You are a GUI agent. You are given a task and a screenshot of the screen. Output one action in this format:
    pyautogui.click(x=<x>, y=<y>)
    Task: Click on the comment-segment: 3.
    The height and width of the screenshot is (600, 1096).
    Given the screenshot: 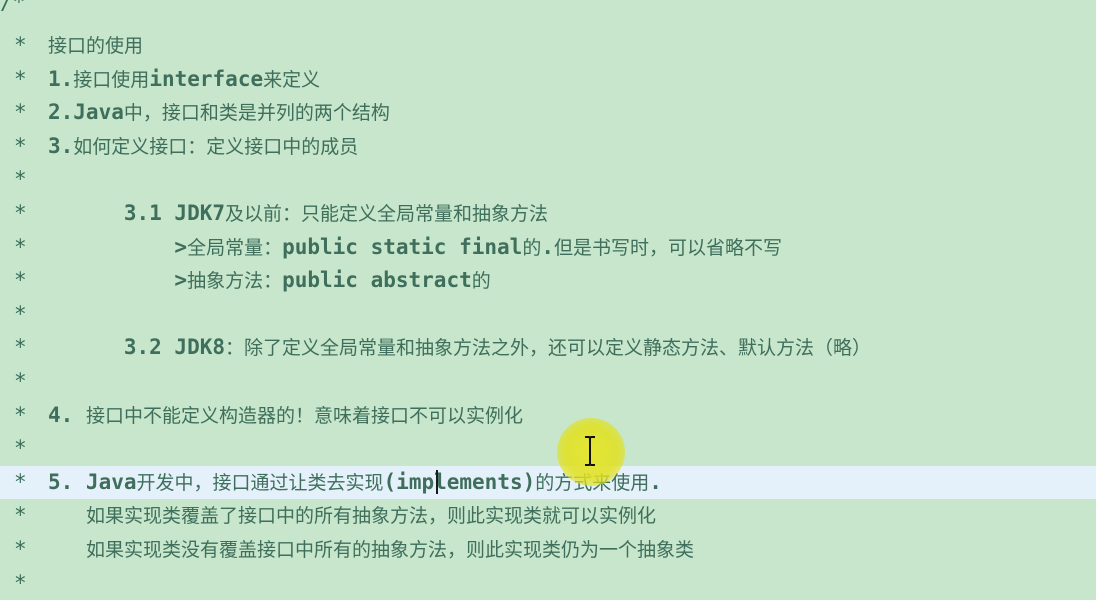 What is the action you would take?
    pyautogui.click(x=61, y=145)
    